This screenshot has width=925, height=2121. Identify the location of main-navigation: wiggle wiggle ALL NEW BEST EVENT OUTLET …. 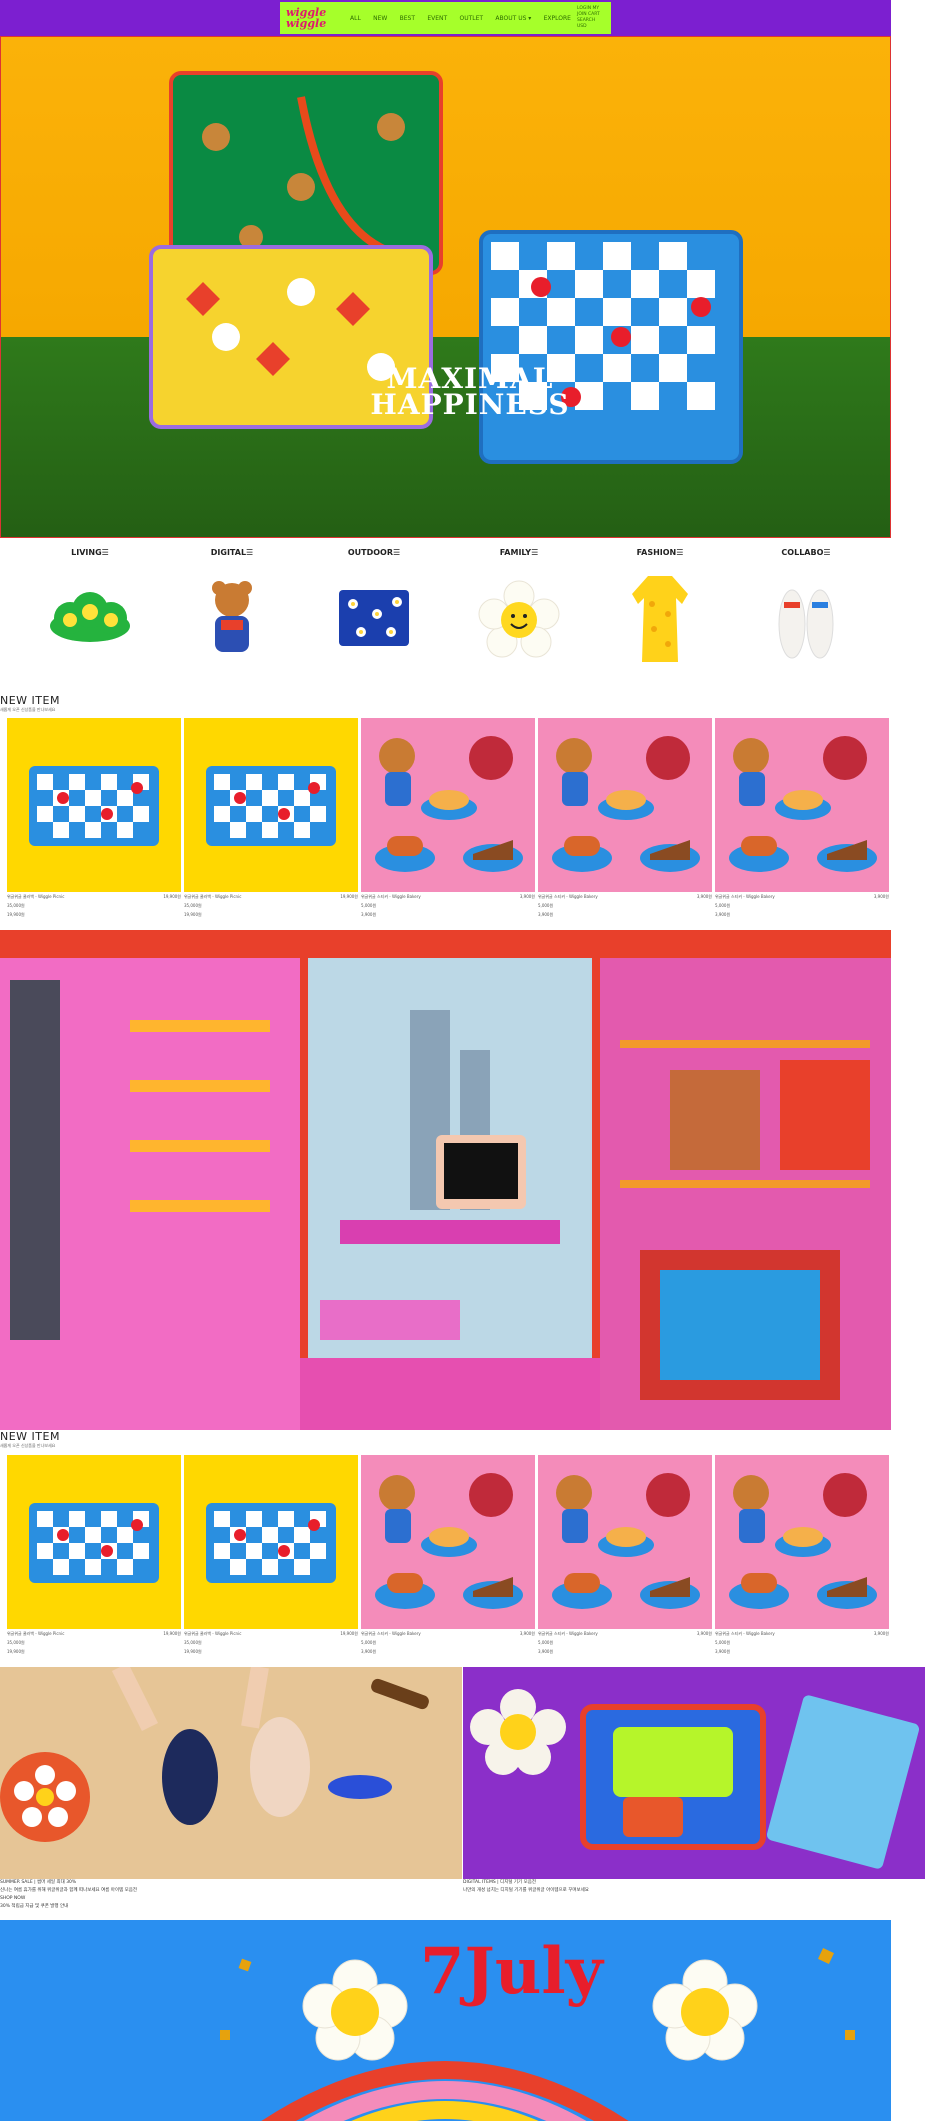
(445, 18).